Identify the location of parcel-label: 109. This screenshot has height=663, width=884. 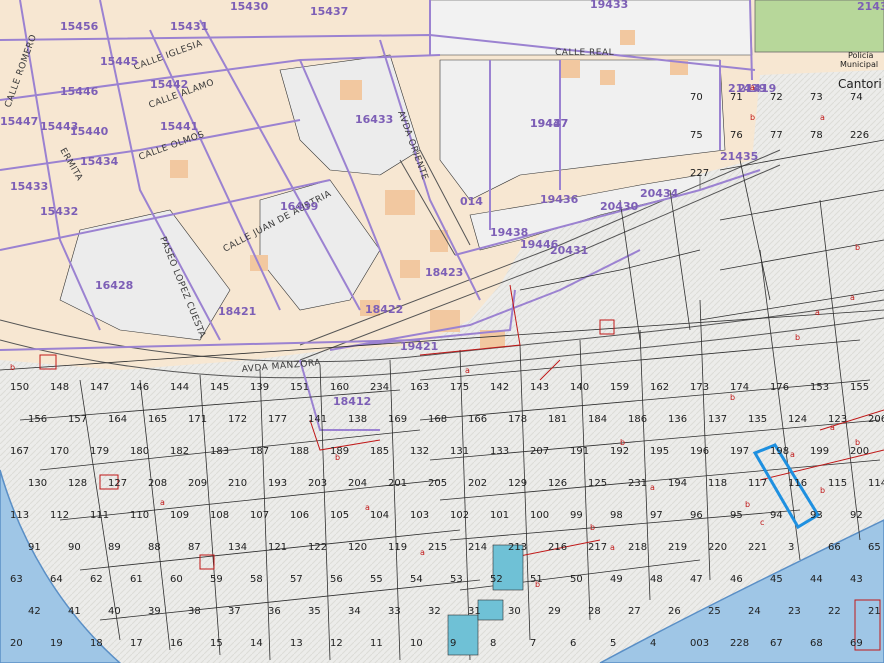
(179, 515).